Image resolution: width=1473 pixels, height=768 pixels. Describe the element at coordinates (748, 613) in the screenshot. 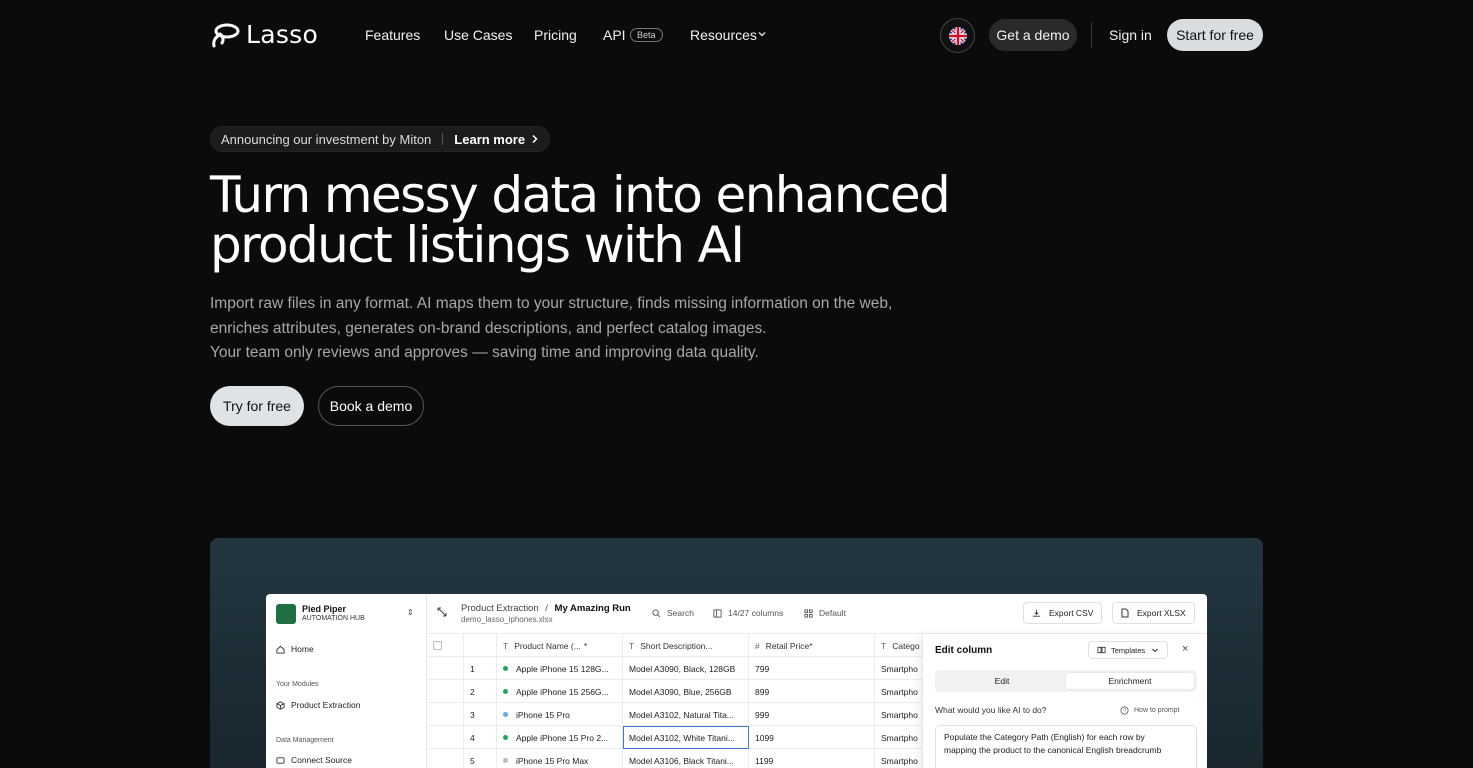

I see `columns-button: 14/27 columns` at that location.